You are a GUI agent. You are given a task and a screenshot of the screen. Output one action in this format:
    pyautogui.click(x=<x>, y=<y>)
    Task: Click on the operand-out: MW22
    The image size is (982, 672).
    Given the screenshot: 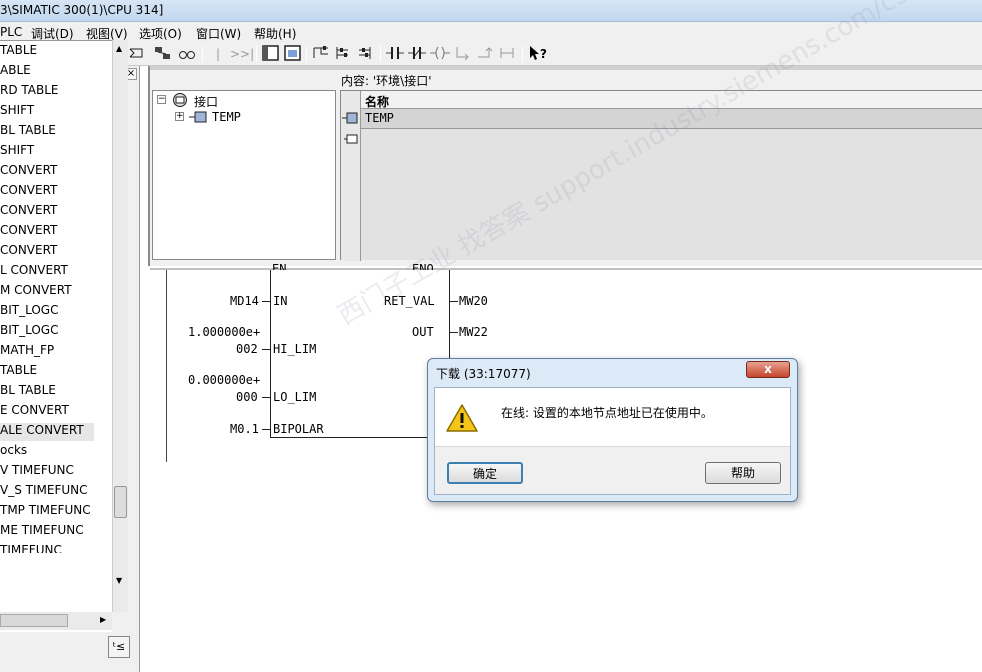 What is the action you would take?
    pyautogui.click(x=473, y=332)
    